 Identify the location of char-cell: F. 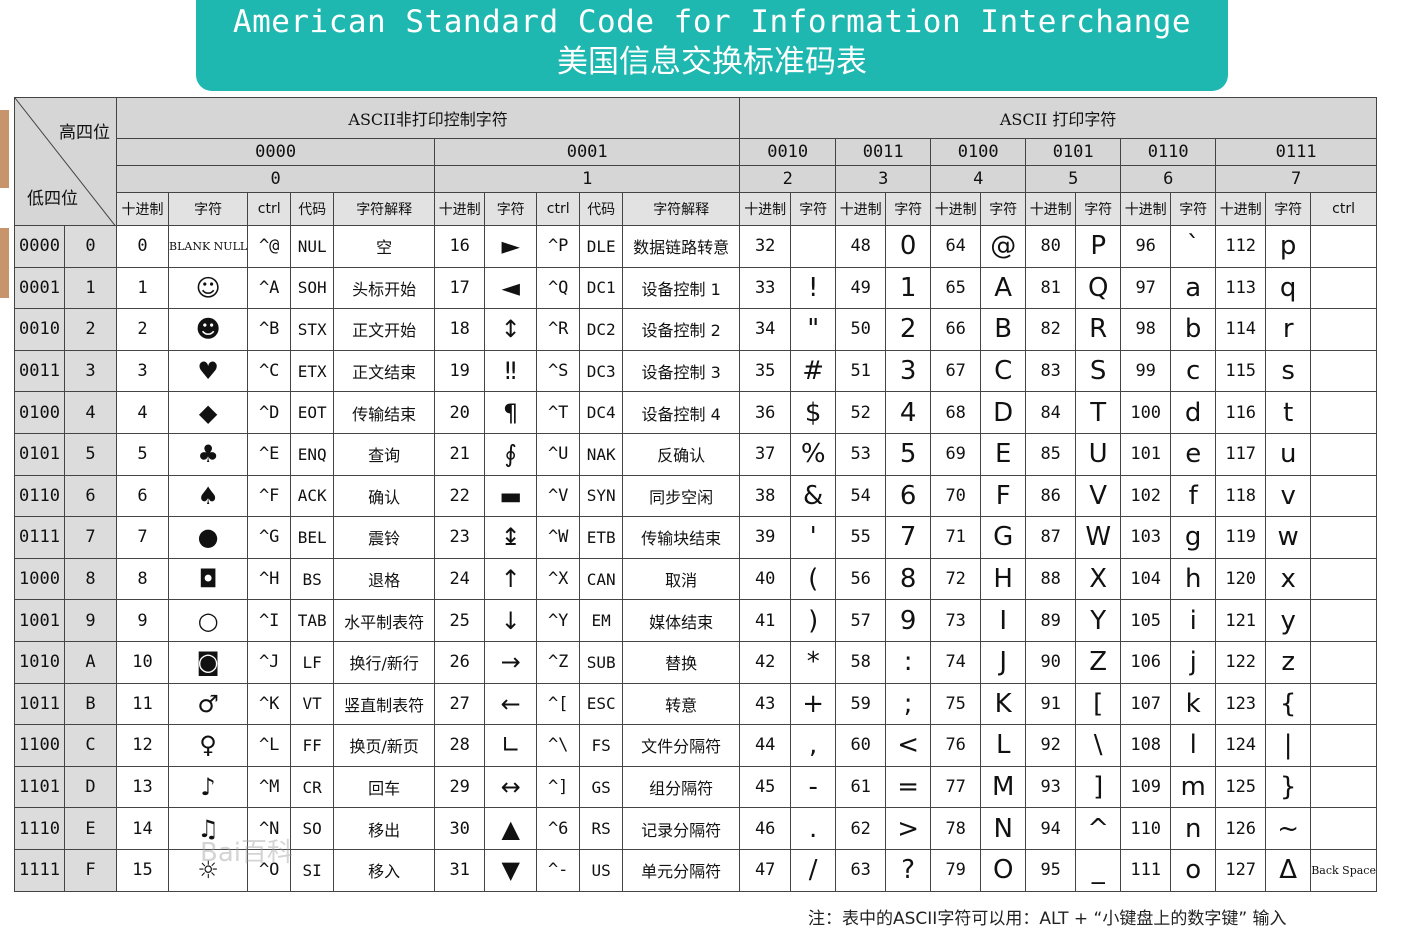
(1003, 496).